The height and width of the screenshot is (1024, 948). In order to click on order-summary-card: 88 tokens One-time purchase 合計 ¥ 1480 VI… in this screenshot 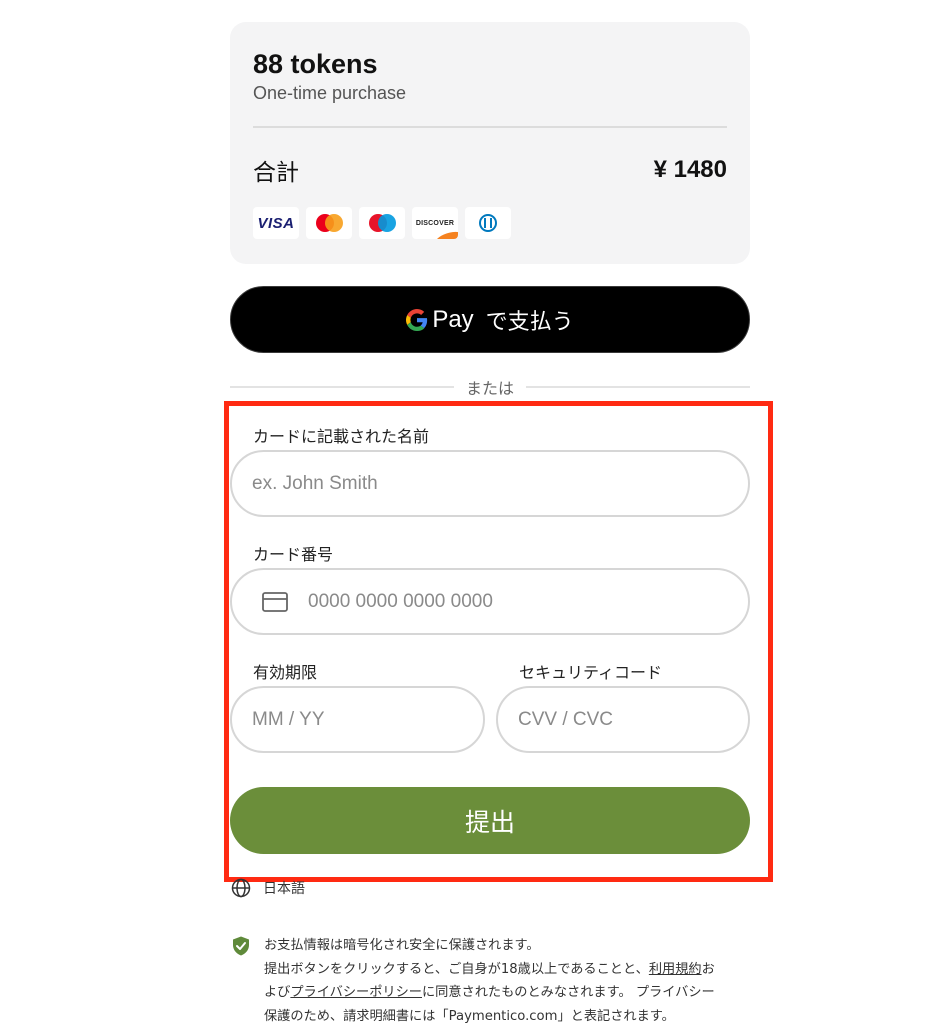, I will do `click(490, 143)`.